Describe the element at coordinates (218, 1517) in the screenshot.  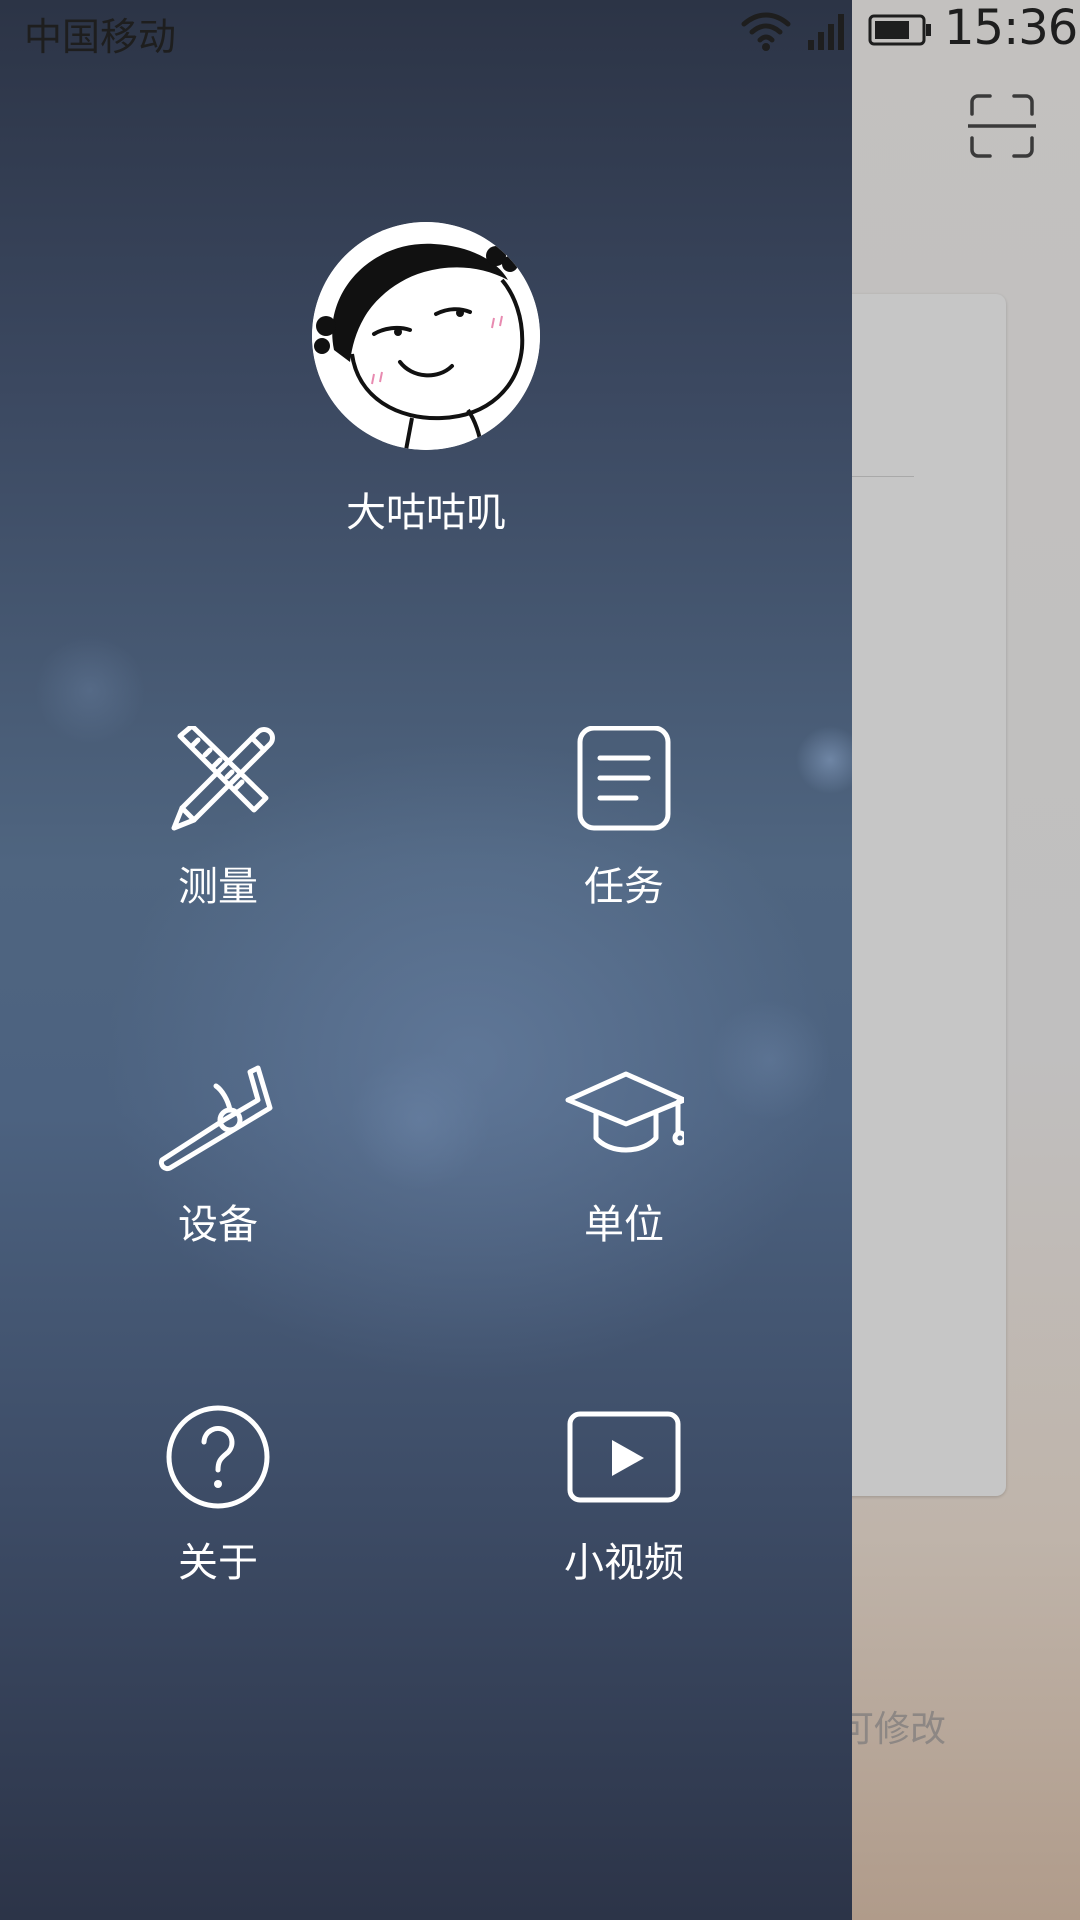
I see `menu-item-about: 关于` at that location.